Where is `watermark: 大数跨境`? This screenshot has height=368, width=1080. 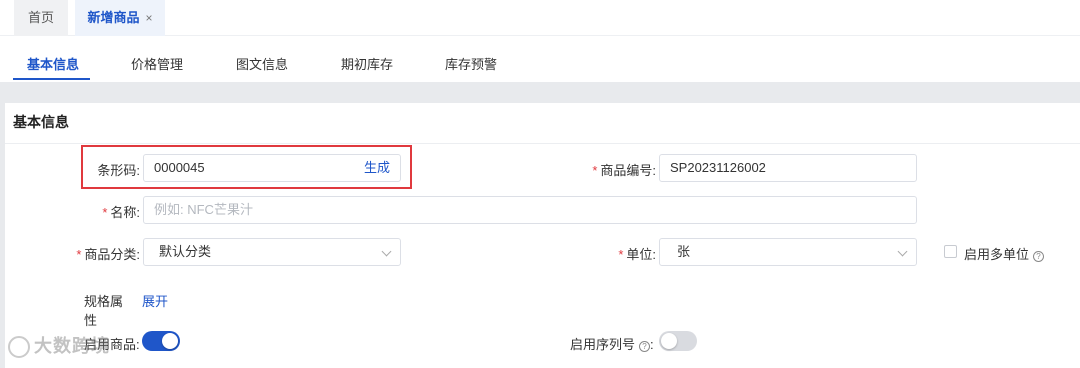 watermark: 大数跨境 is located at coordinates (59, 347).